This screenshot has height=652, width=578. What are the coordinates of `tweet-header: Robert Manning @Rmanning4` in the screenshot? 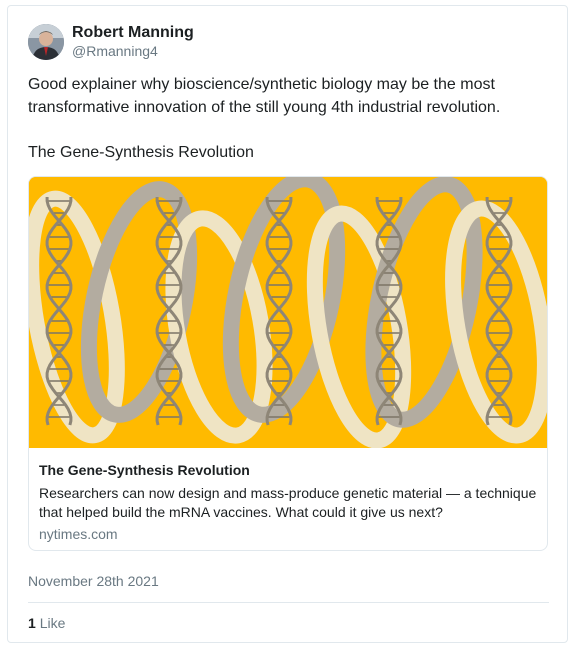 It's located at (111, 42).